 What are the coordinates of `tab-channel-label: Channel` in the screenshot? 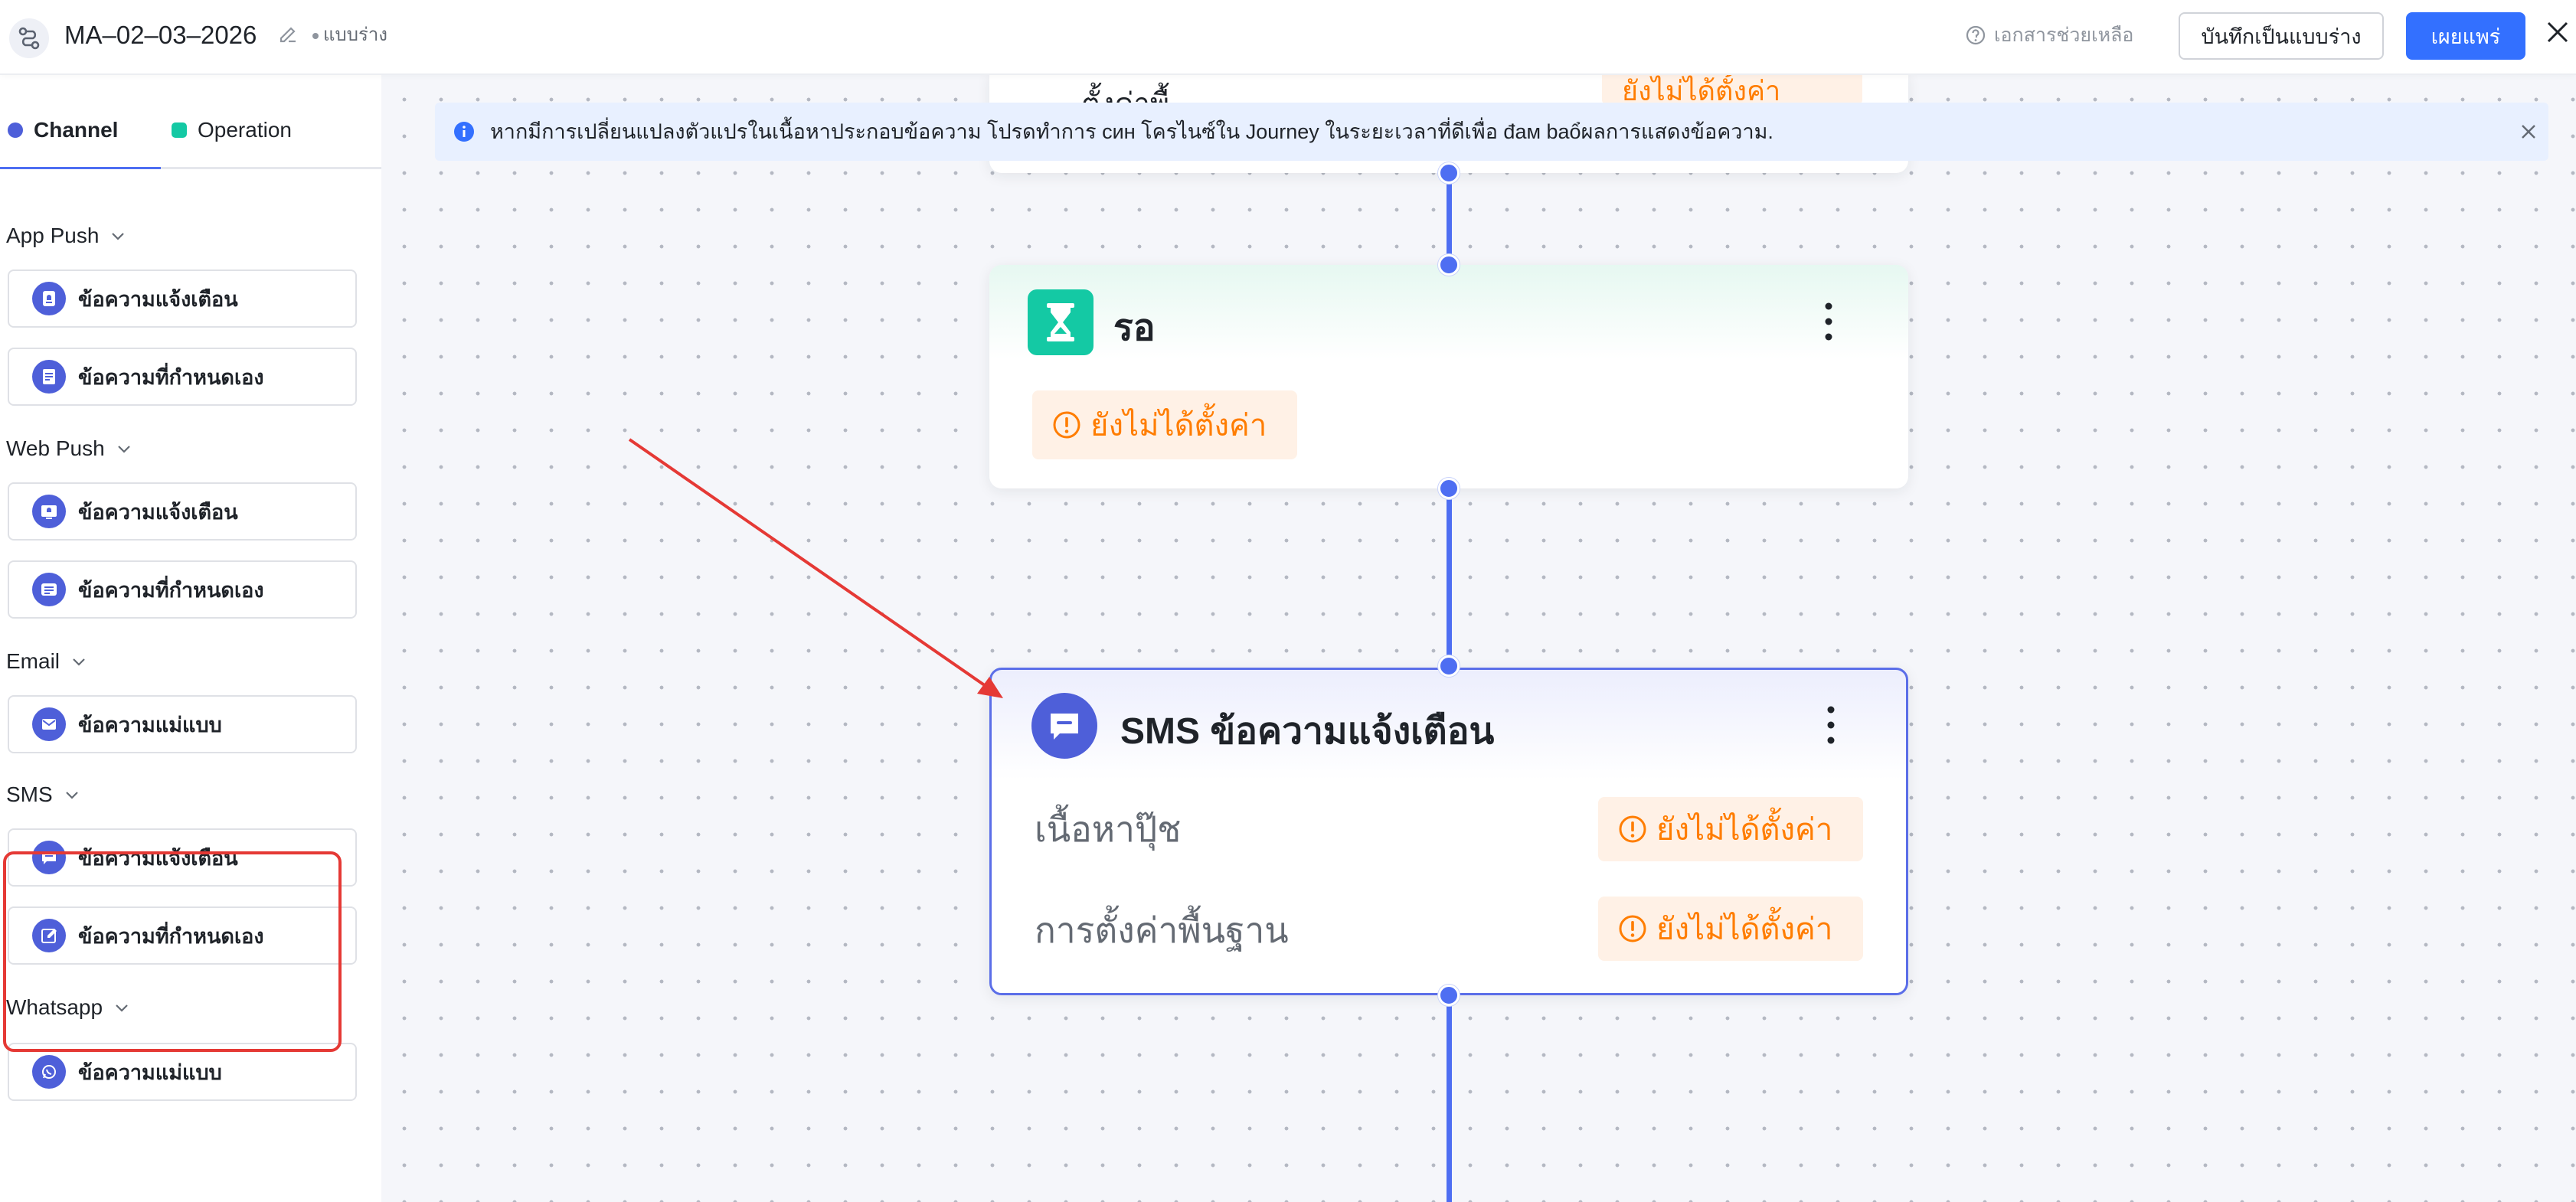 It's located at (76, 130).